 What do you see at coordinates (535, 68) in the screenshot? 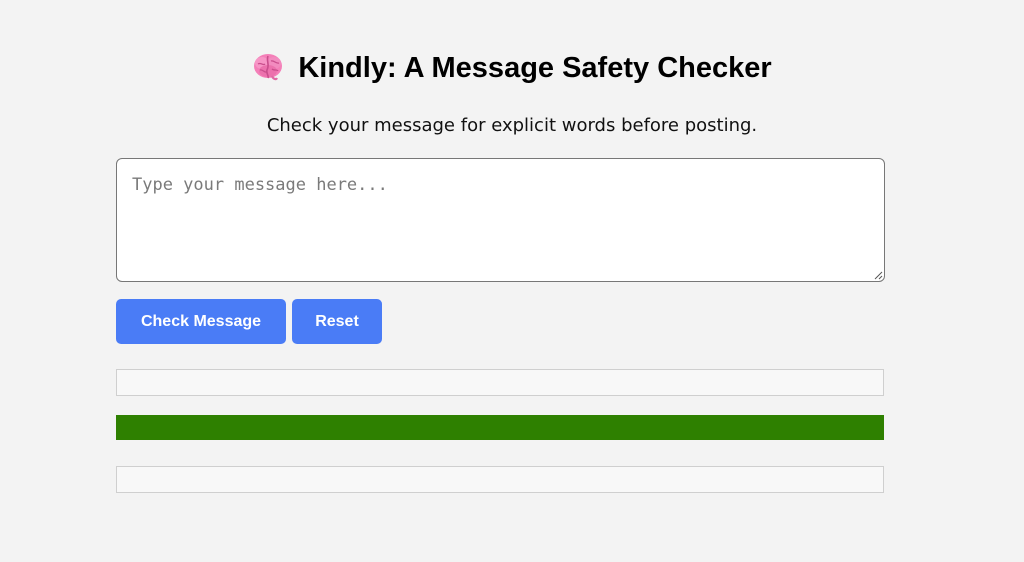
I see `title-text: Kindly: A Message Safety Checker` at bounding box center [535, 68].